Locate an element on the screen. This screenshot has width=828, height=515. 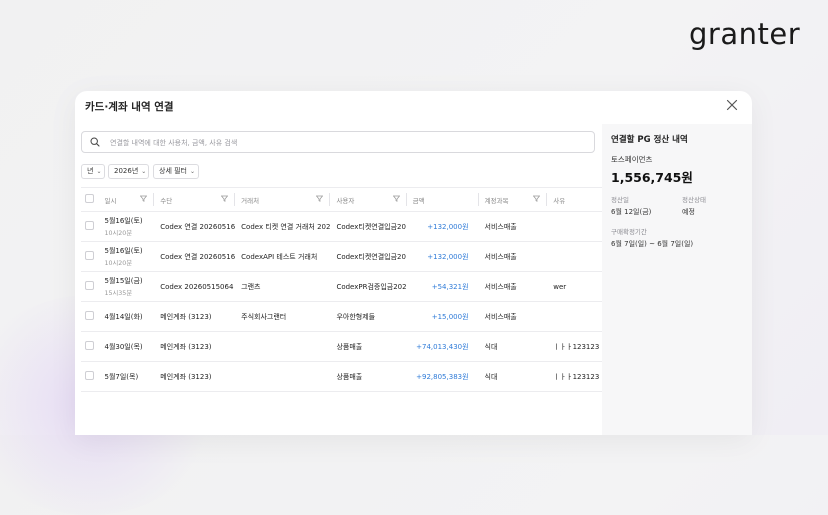
search-icon is located at coordinates (95, 142).